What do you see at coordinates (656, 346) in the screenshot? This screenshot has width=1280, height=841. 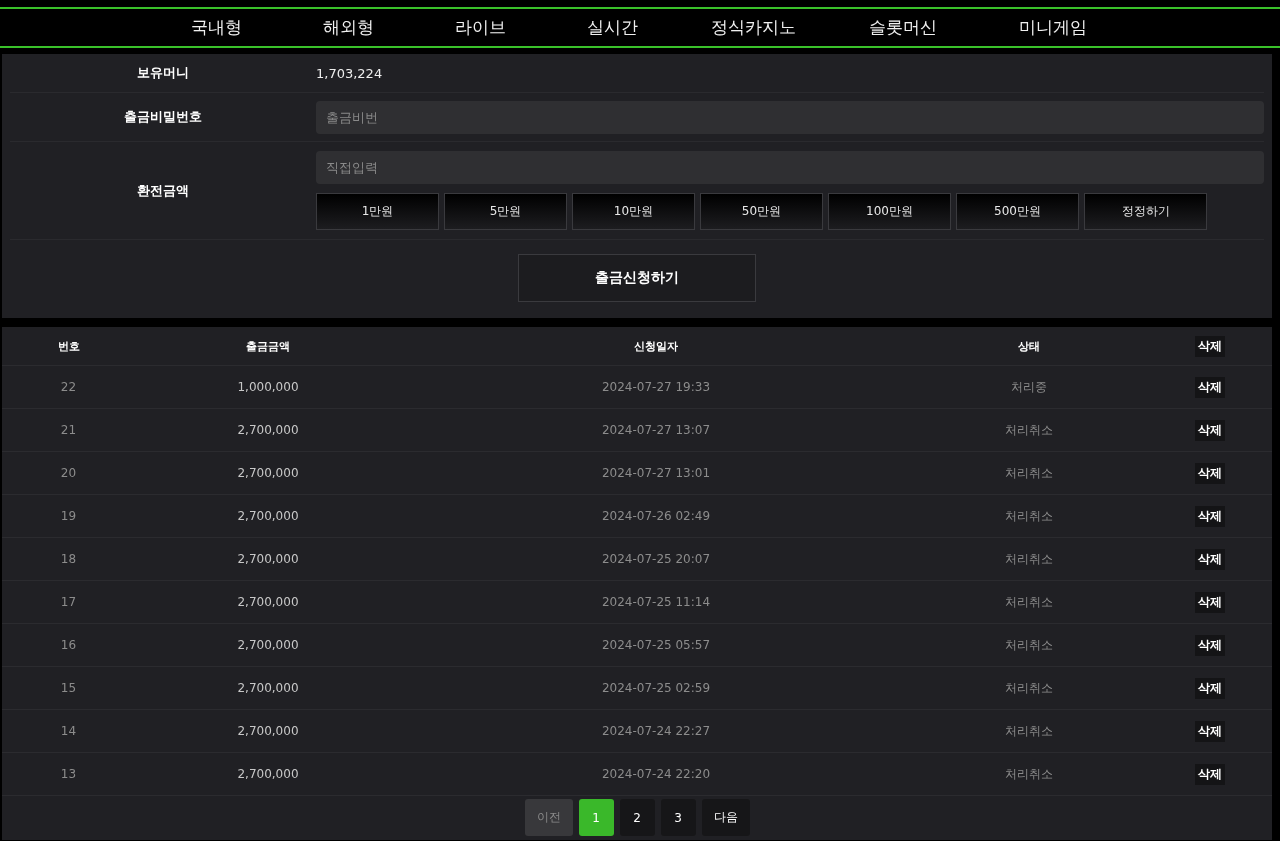 I see `column-header: 신청일자` at bounding box center [656, 346].